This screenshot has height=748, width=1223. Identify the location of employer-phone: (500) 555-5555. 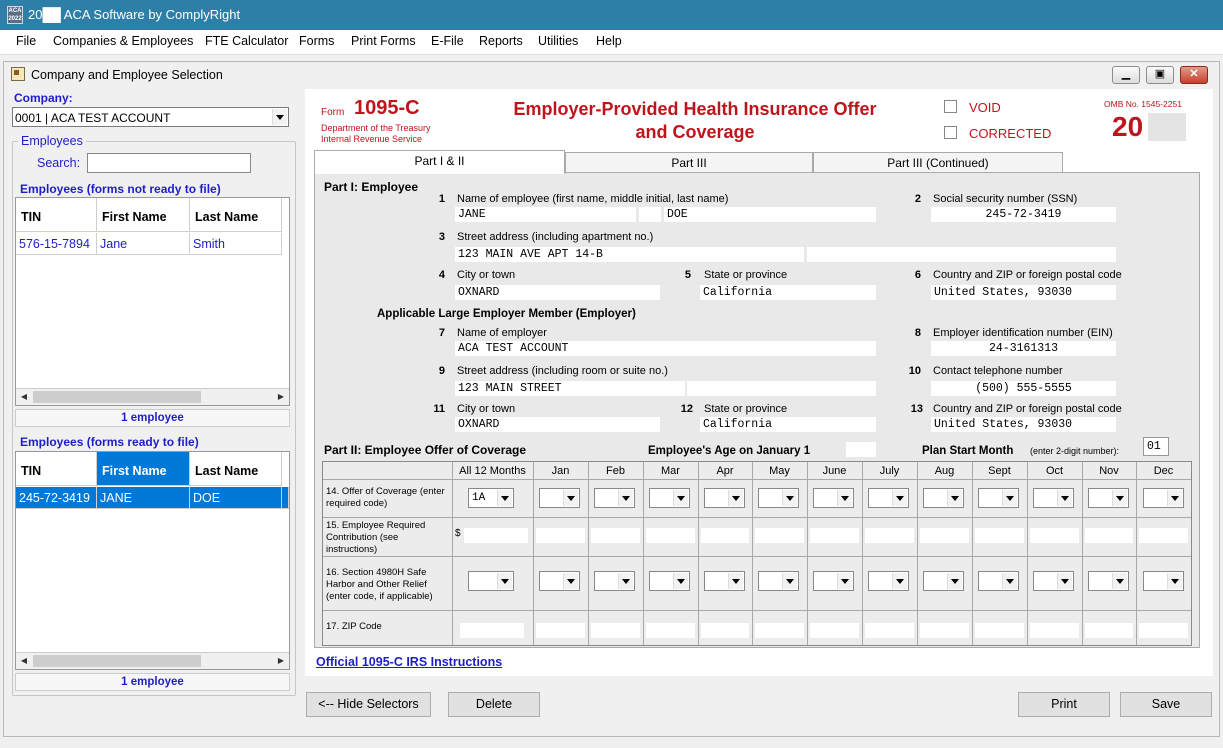
(1023, 388).